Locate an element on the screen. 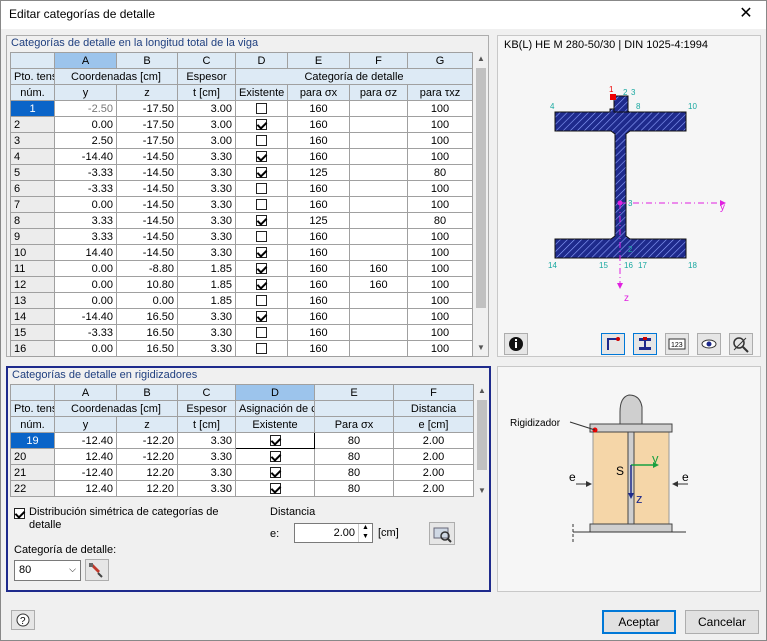 Image resolution: width=767 pixels, height=641 pixels. scroll-down-icon: ▼ is located at coordinates (481, 348).